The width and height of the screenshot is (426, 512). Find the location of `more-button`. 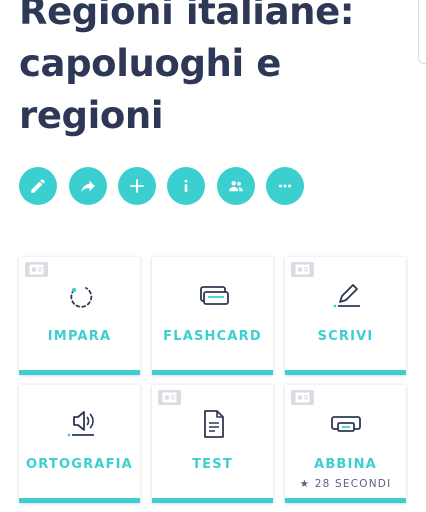

more-button is located at coordinates (285, 186).